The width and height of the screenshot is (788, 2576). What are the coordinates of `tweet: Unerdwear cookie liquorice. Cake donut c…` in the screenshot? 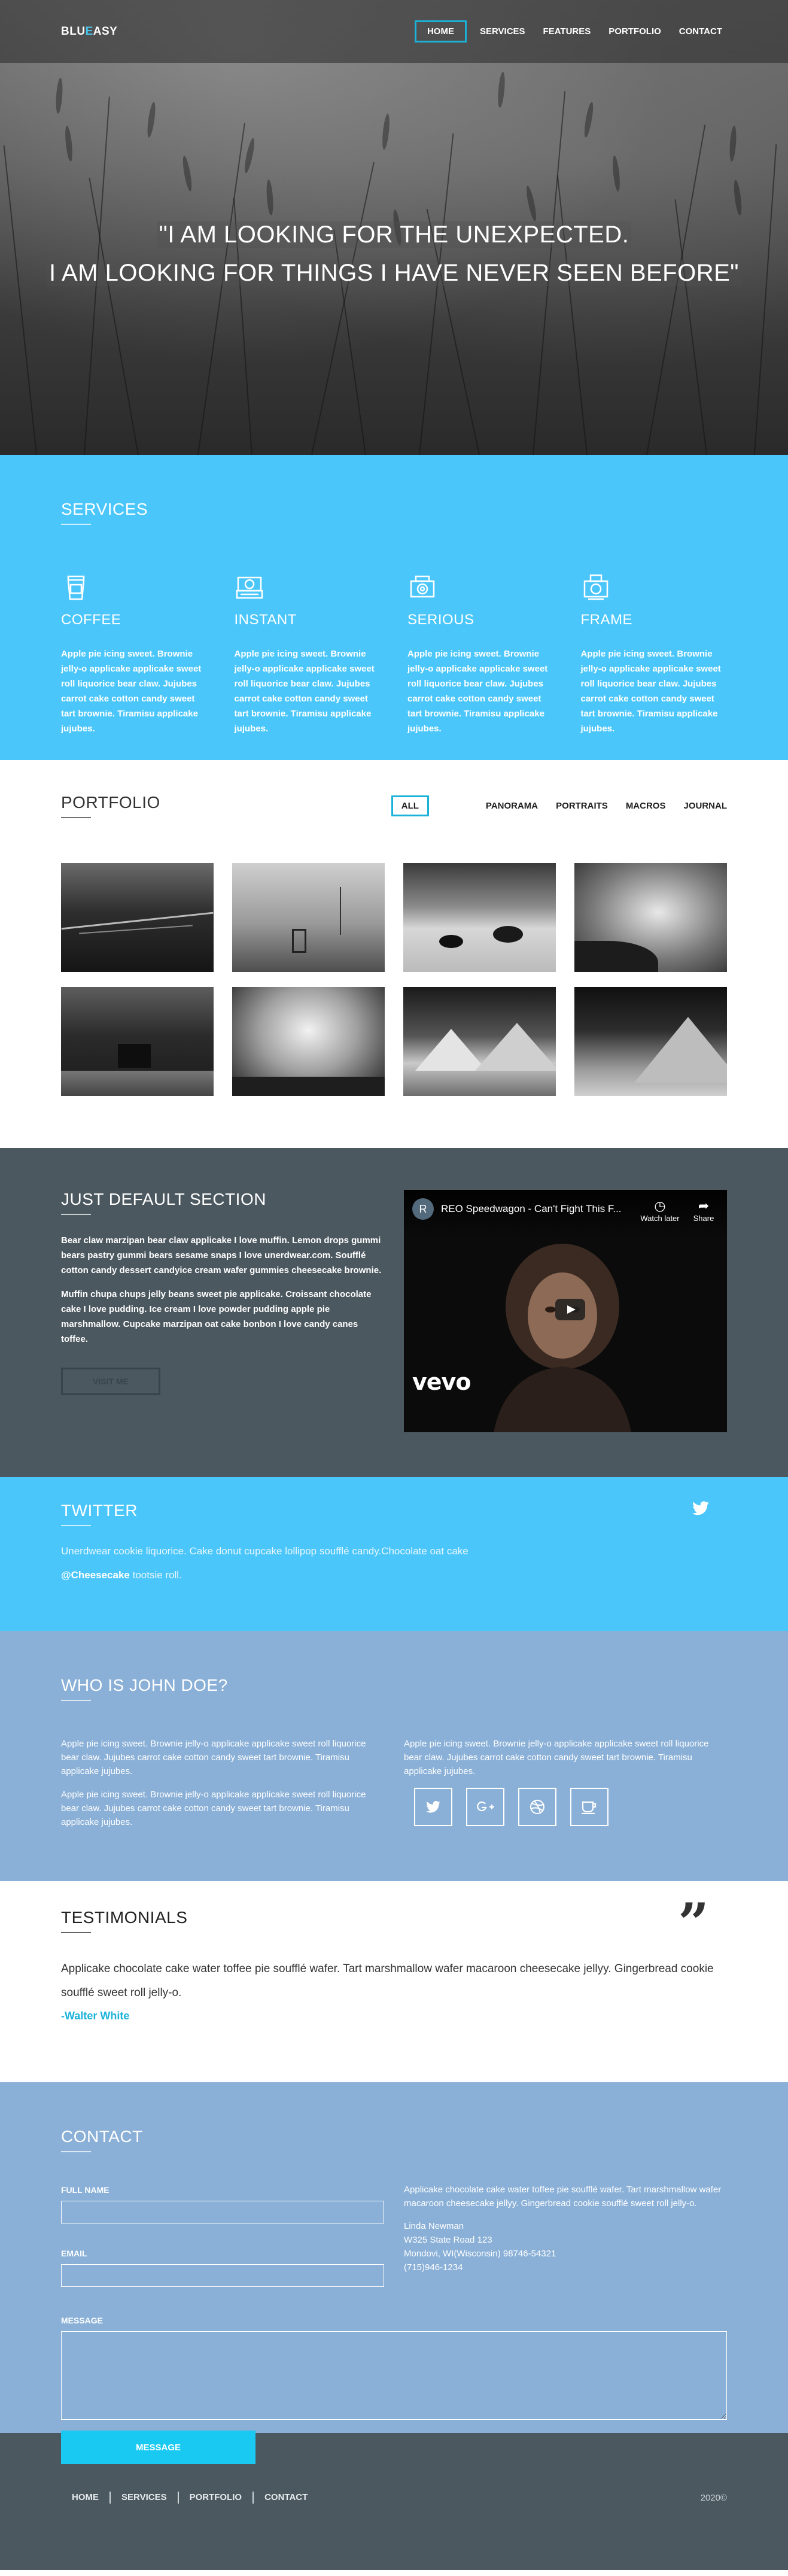 It's located at (394, 1563).